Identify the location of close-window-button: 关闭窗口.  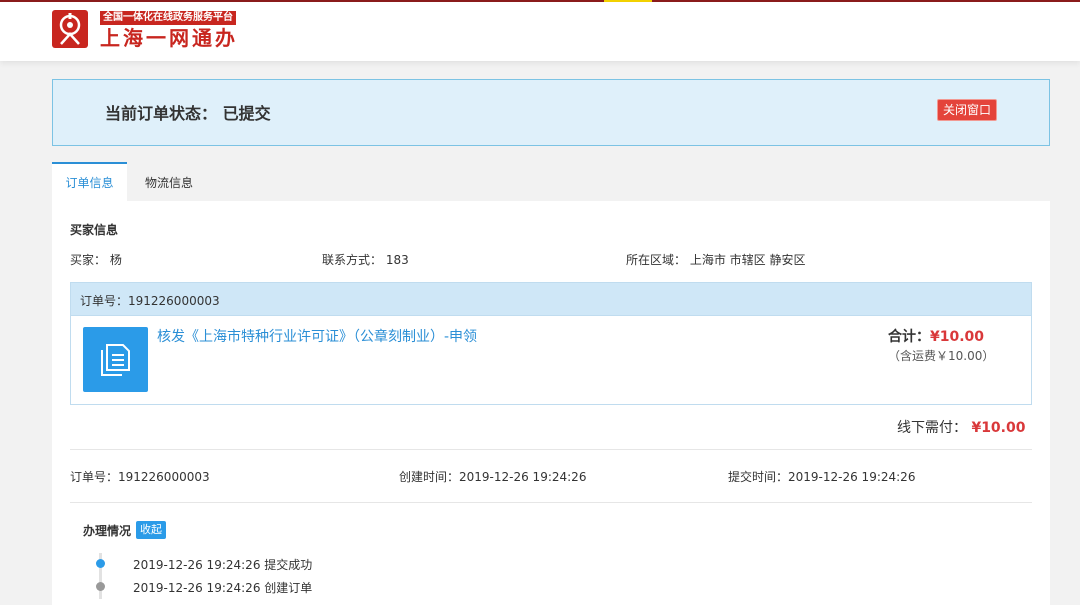
(967, 110).